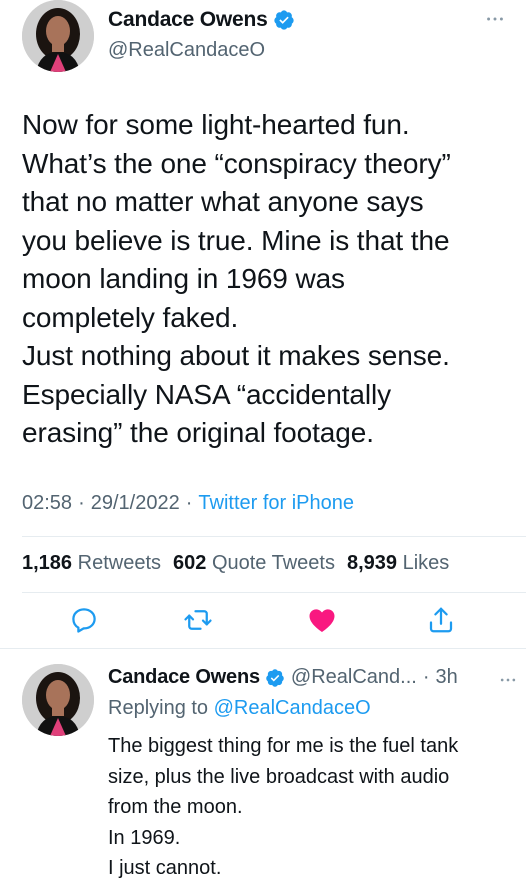 This screenshot has height=878, width=526. Describe the element at coordinates (198, 620) in the screenshot. I see `retweet-icon` at that location.